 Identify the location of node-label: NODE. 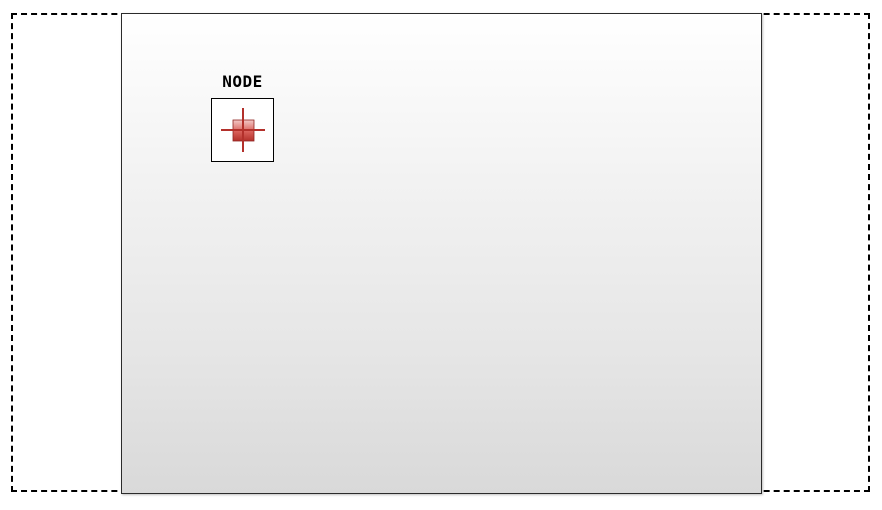
(242, 81).